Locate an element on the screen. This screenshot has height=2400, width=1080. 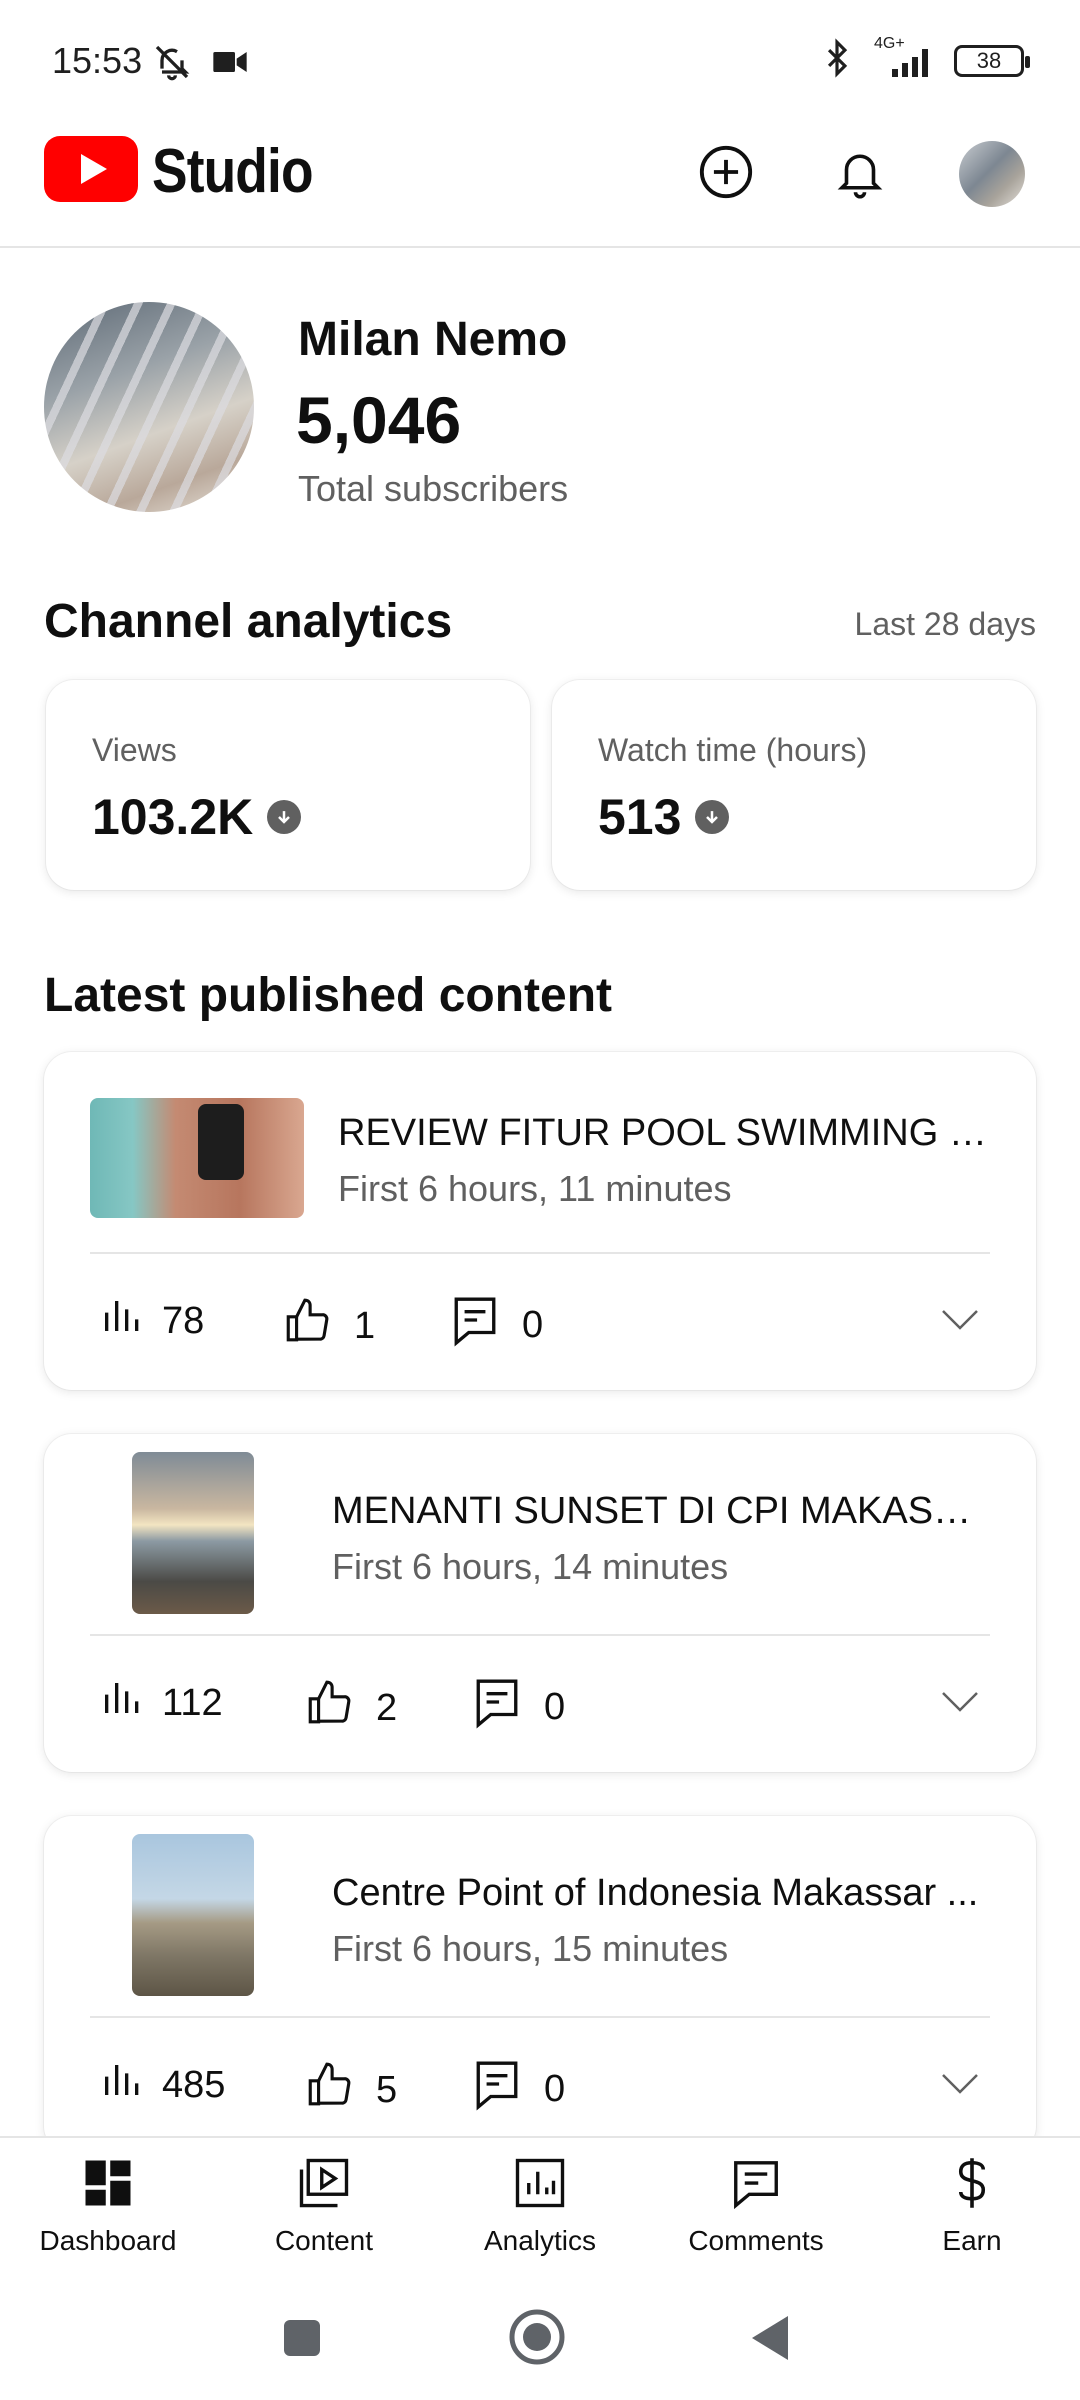
bell-icon is located at coordinates (860, 174).